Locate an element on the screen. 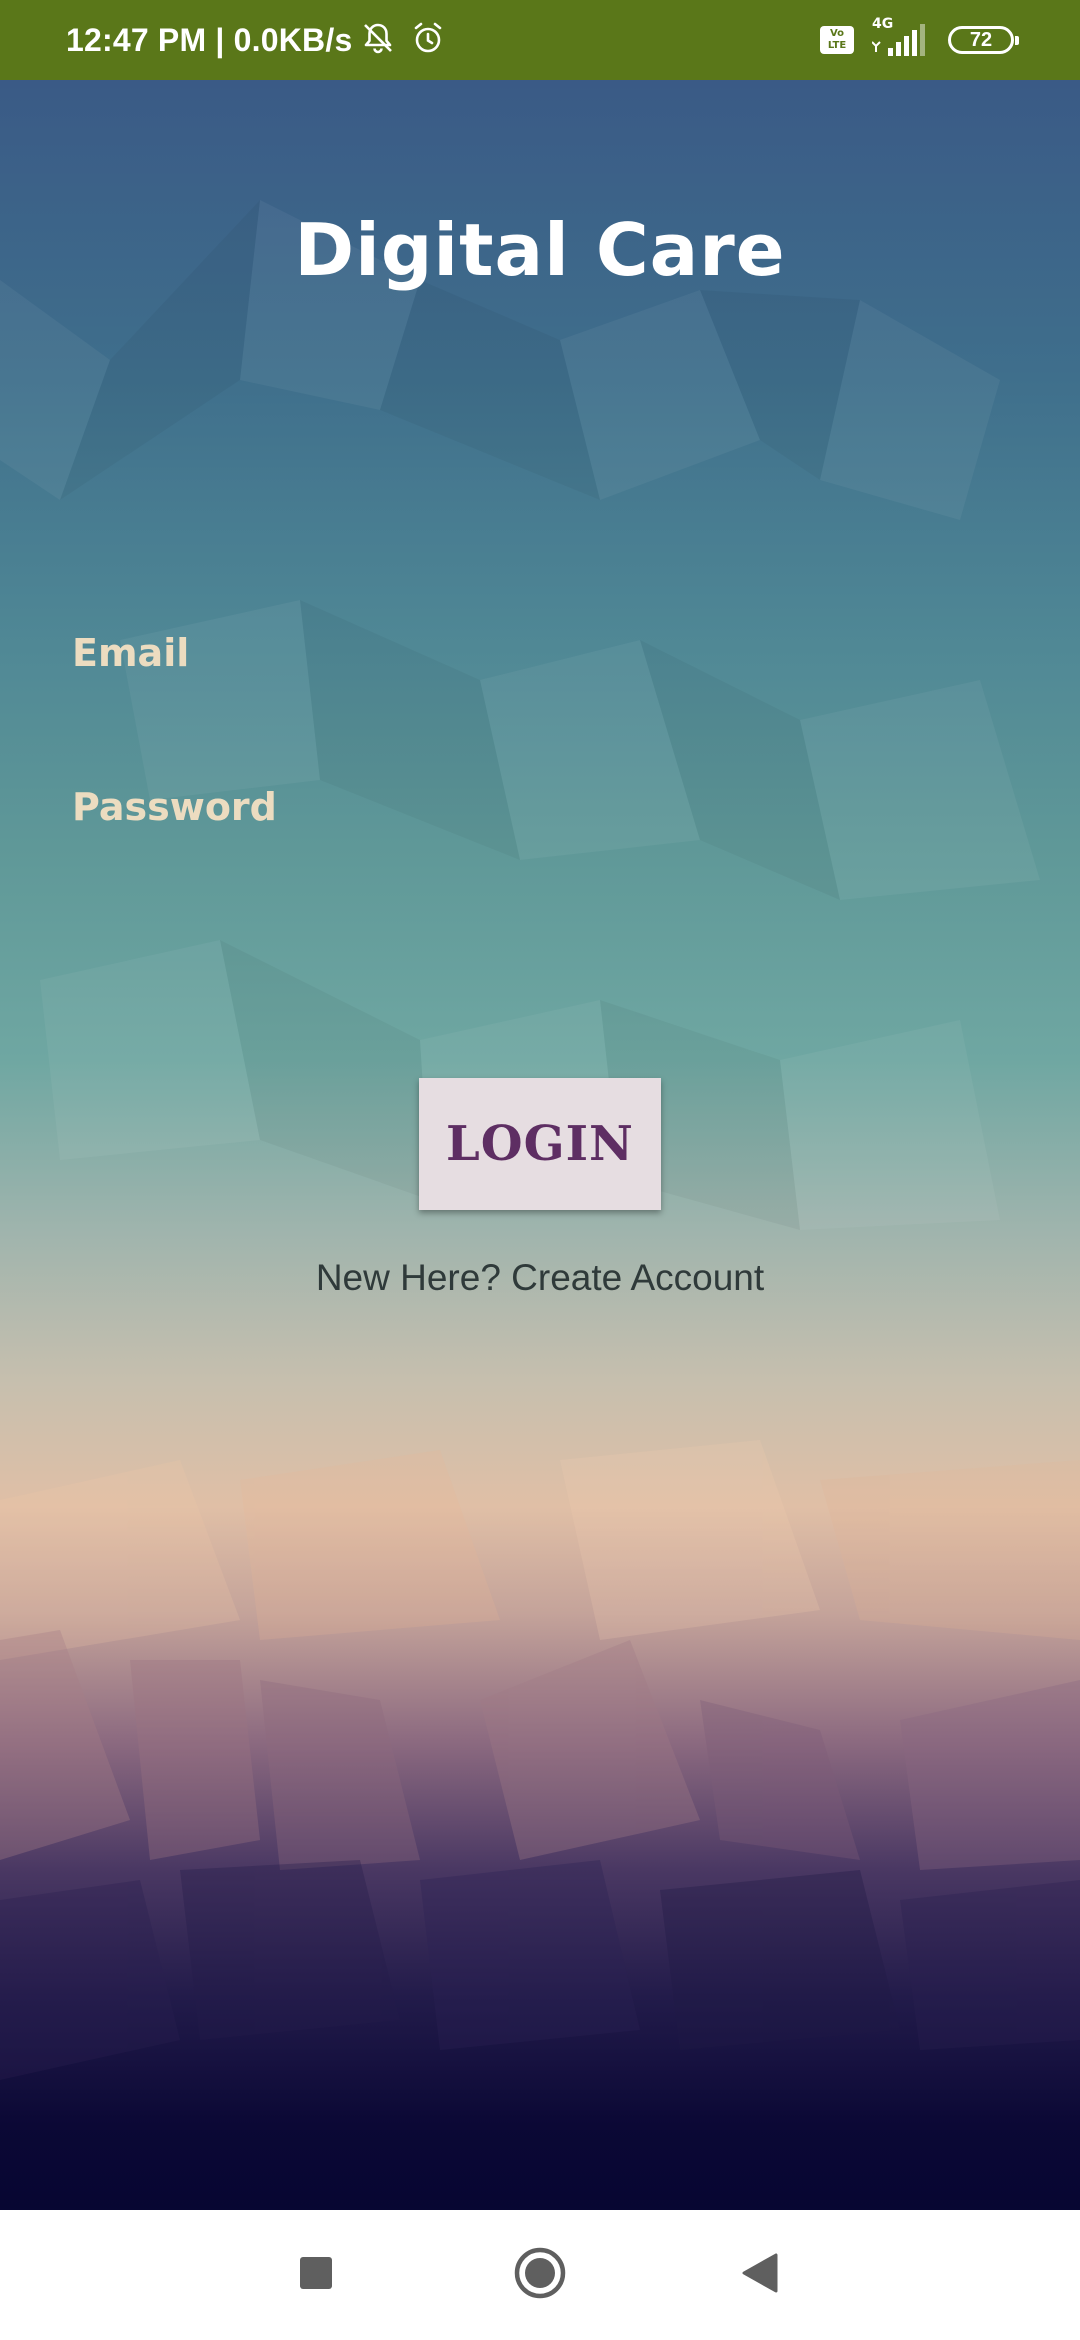  volte-line2: LTE is located at coordinates (837, 45).